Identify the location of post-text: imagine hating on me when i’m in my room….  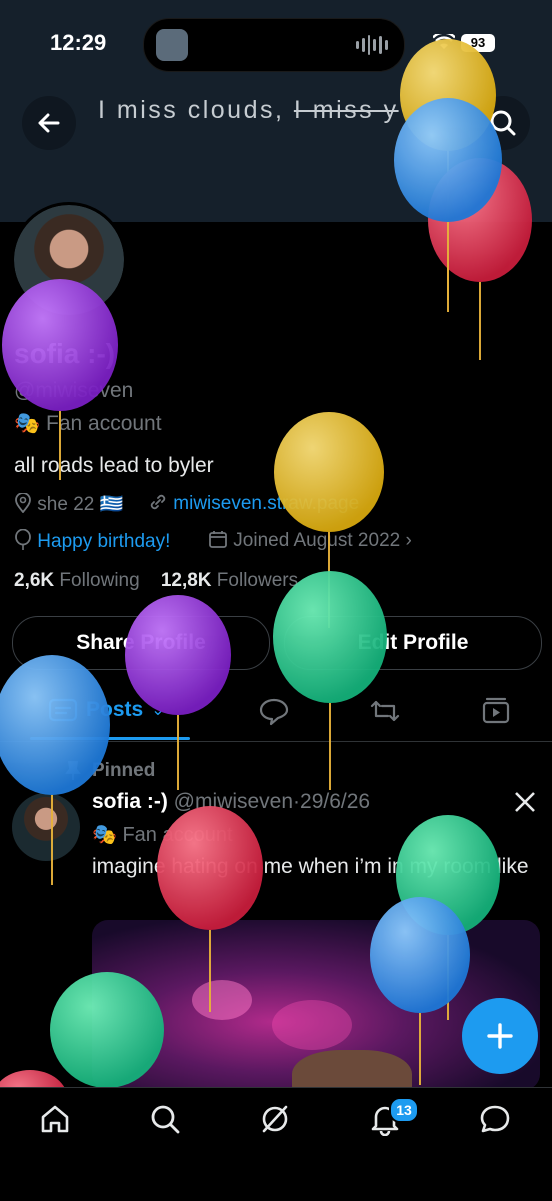
(310, 866).